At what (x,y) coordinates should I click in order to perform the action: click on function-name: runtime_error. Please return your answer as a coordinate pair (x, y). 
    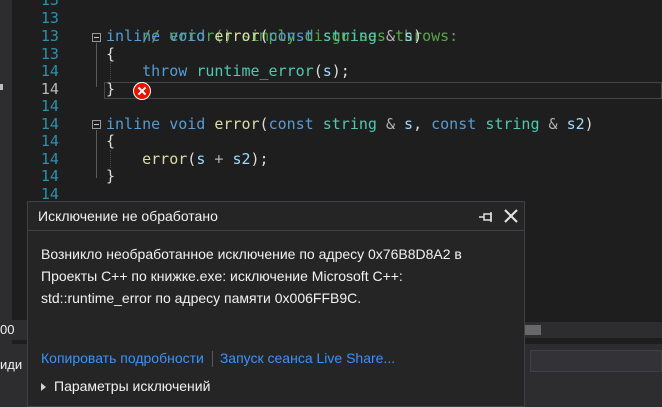
    Looking at the image, I should click on (255, 71).